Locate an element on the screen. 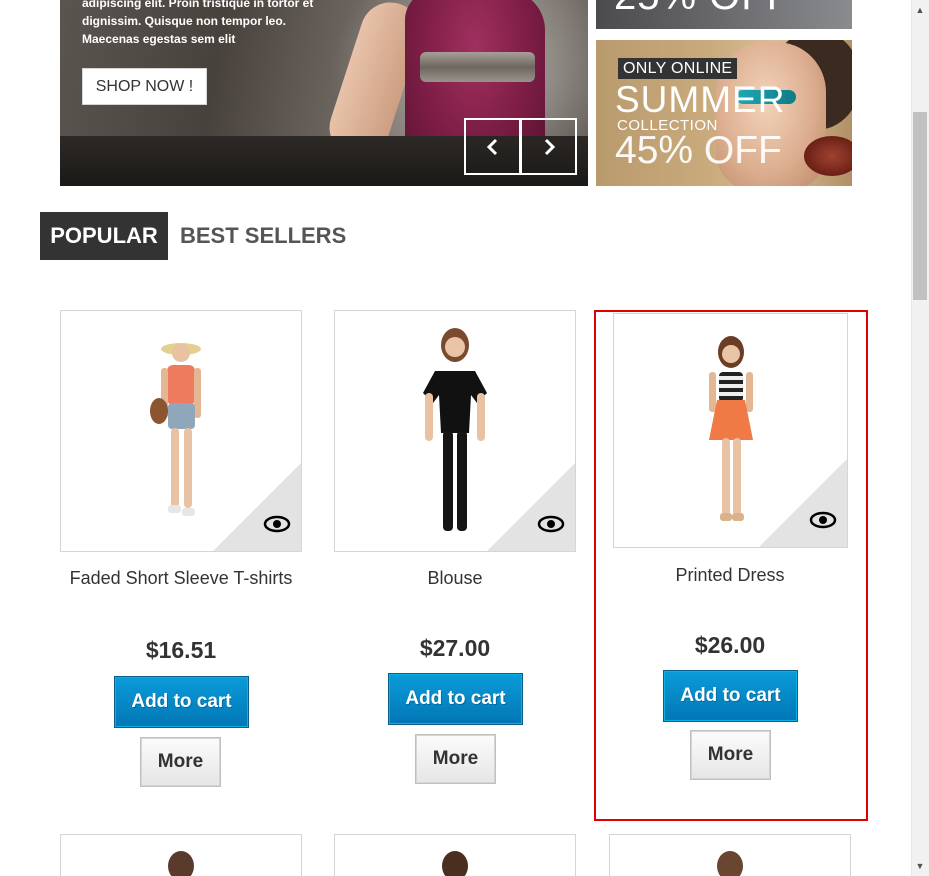 Image resolution: width=929 pixels, height=876 pixels. product-model-image is located at coordinates (175, 429).